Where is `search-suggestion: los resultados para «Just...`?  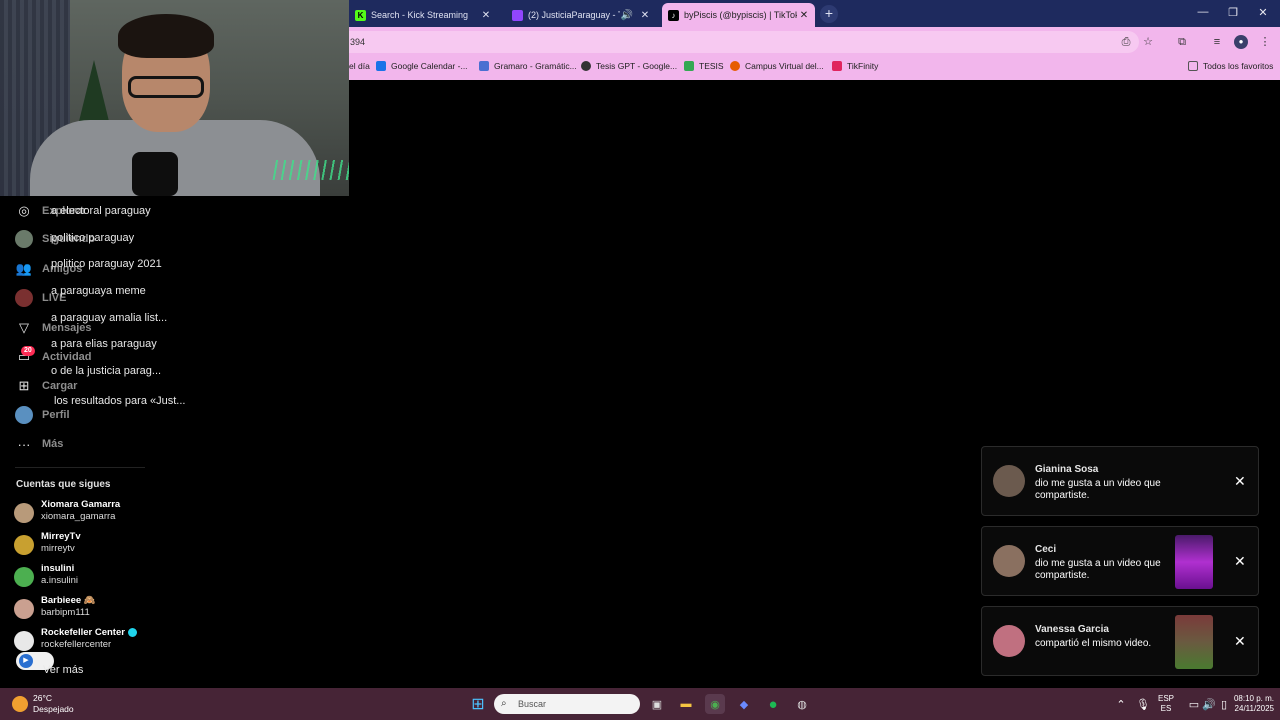 search-suggestion: los resultados para «Just... is located at coordinates (119, 401).